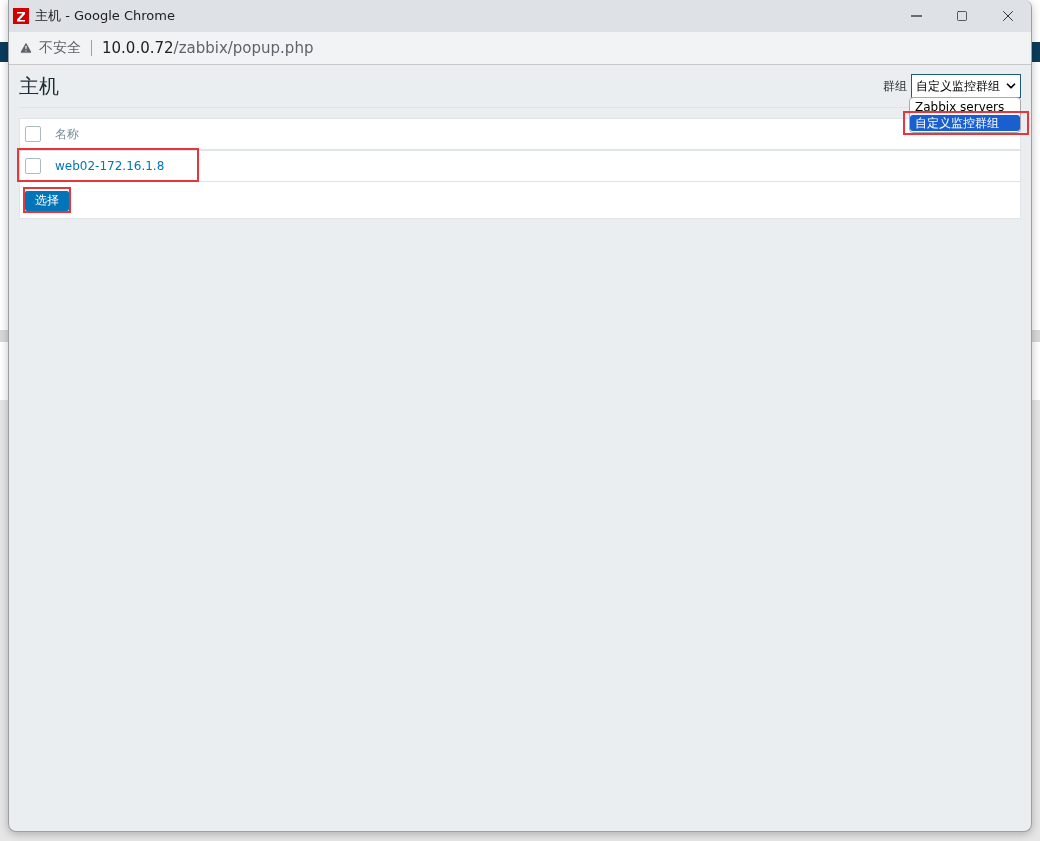 Image resolution: width=1040 pixels, height=841 pixels. I want to click on window-title: 主机 - Google Chrome, so click(105, 16).